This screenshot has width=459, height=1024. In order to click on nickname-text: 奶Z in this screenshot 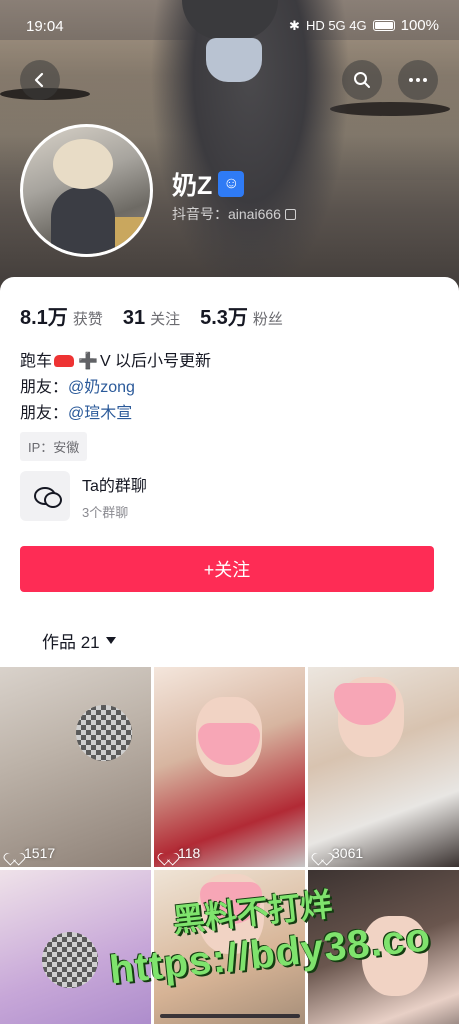, I will do `click(192, 186)`.